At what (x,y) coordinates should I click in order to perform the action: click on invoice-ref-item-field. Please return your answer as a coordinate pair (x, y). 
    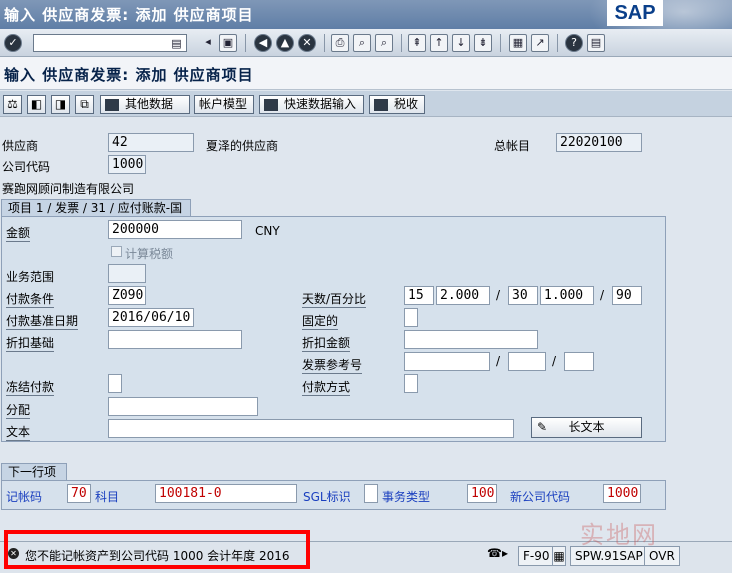
    Looking at the image, I should click on (579, 361).